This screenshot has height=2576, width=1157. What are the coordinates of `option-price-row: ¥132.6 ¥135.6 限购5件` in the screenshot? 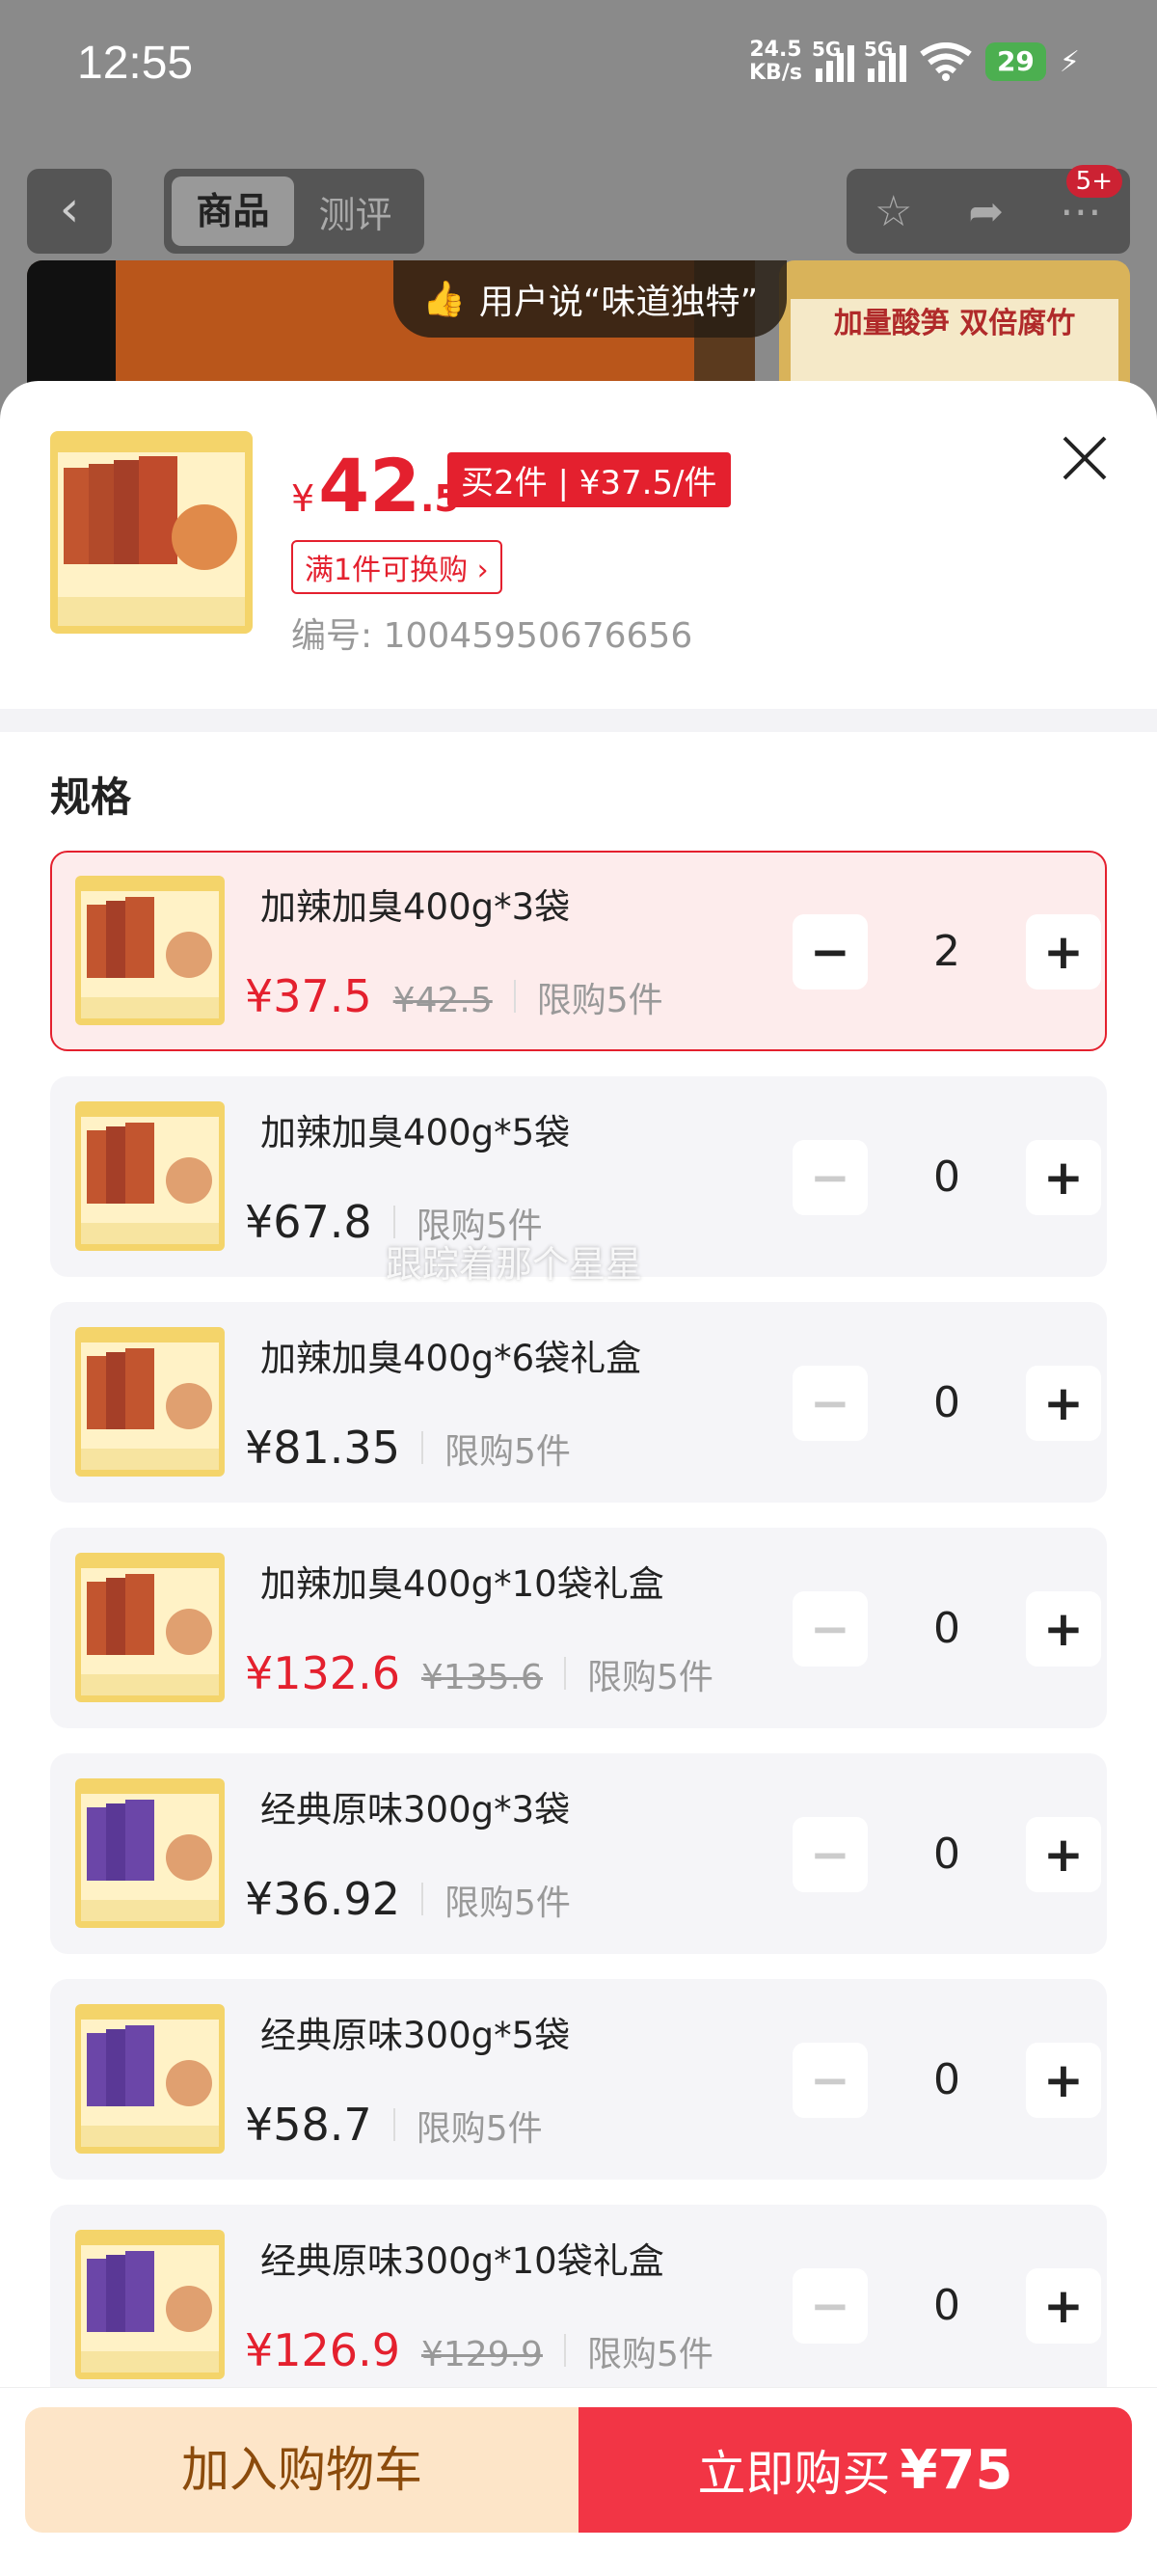 It's located at (479, 1673).